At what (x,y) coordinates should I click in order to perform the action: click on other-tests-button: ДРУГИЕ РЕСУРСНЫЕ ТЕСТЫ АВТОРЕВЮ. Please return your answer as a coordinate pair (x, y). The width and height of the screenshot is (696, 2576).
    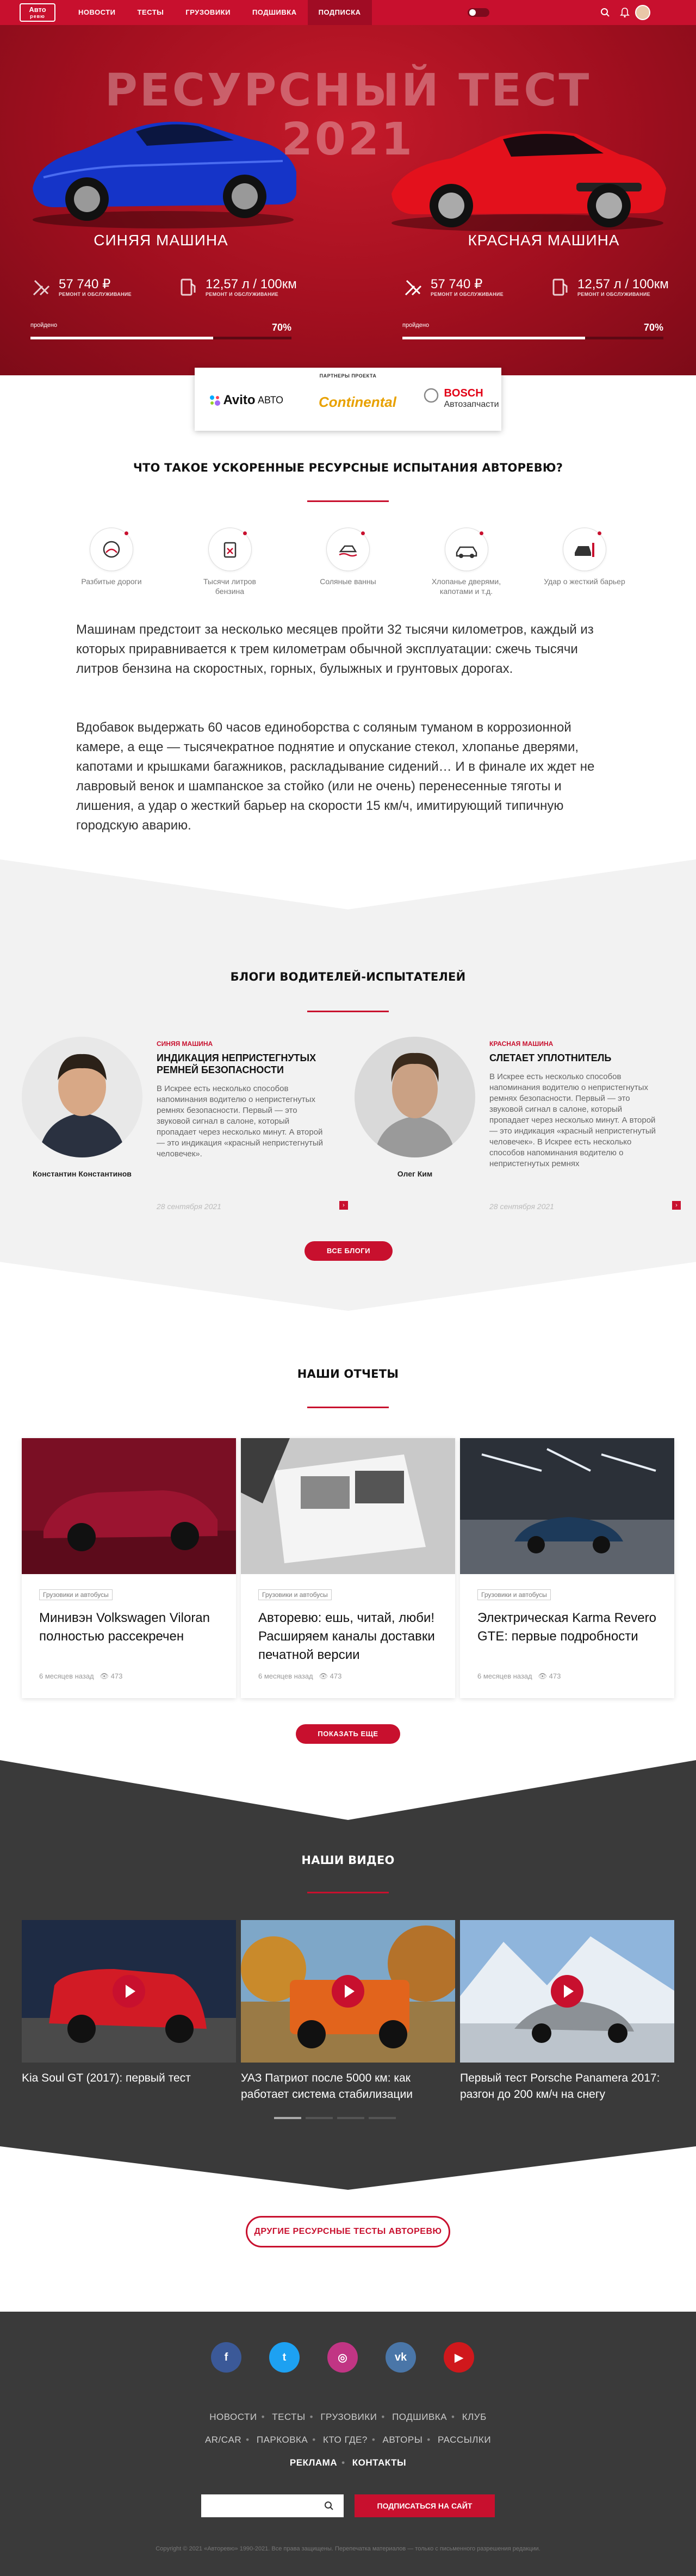
    Looking at the image, I should click on (348, 2231).